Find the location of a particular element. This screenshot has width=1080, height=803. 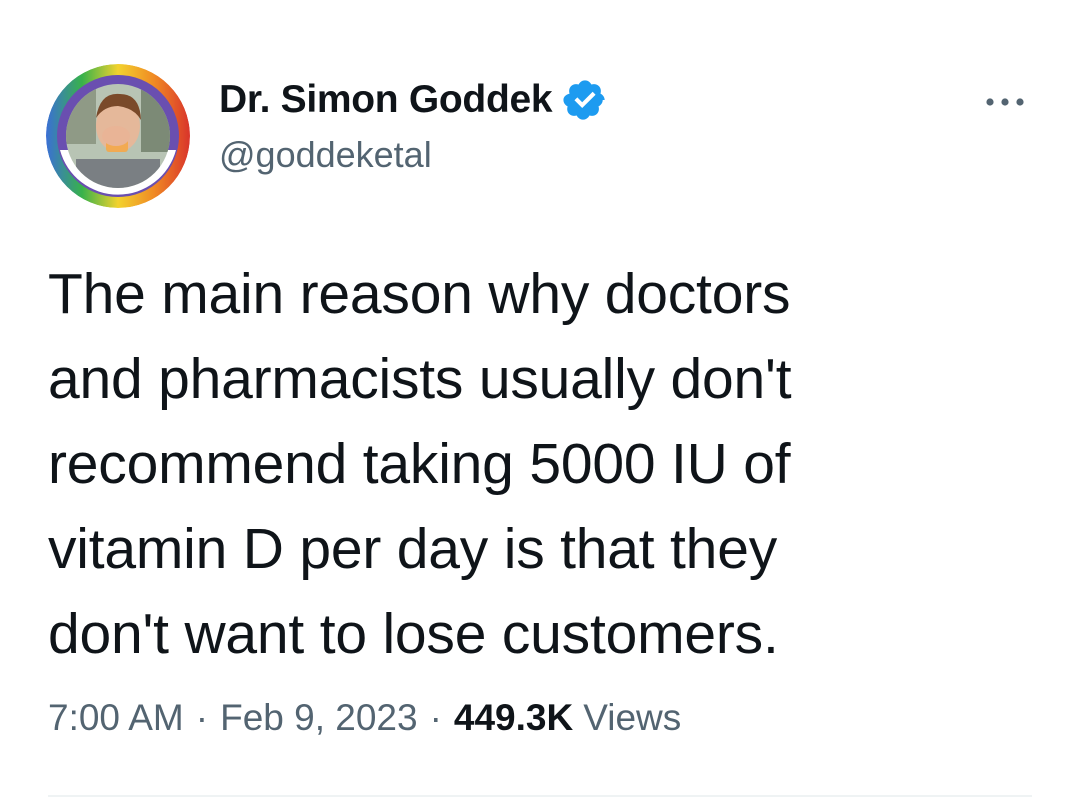

avatar is located at coordinates (118, 136).